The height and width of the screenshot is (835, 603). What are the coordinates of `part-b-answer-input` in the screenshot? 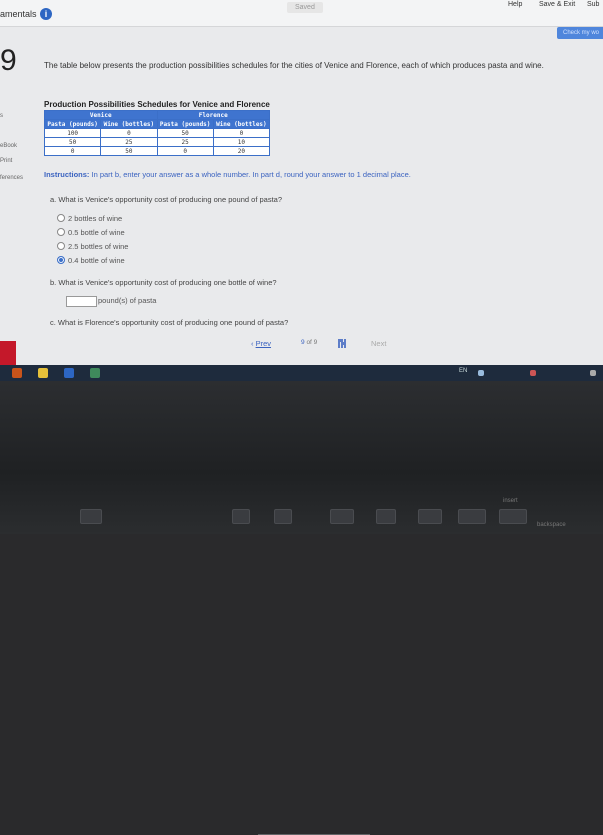 It's located at (81, 301).